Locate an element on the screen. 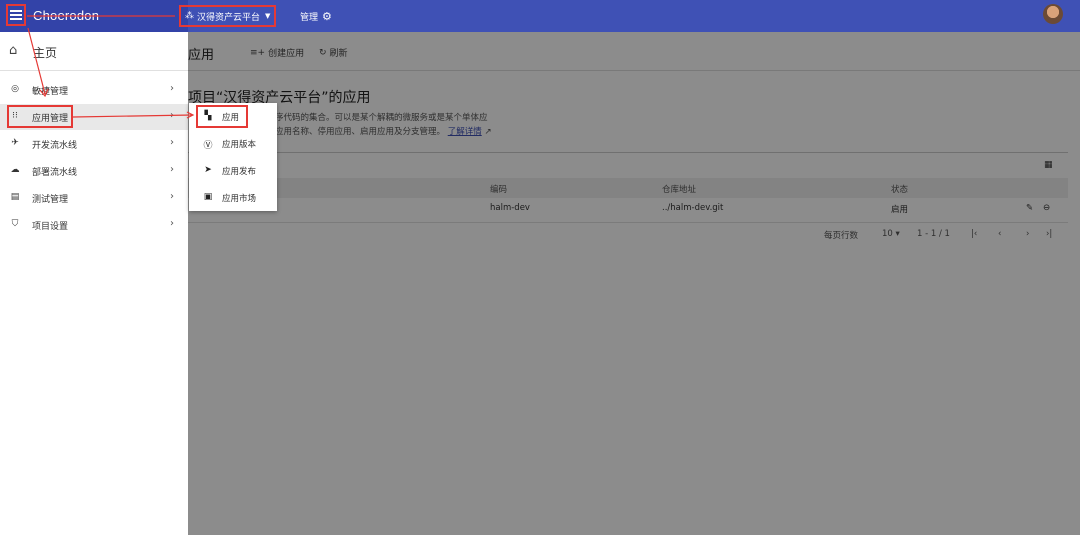  project-selector: ⁂ 汉得资产云平台 ▼ is located at coordinates (227, 16).